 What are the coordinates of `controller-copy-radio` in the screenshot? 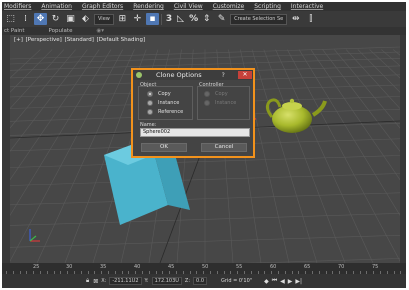 It's located at (207, 94).